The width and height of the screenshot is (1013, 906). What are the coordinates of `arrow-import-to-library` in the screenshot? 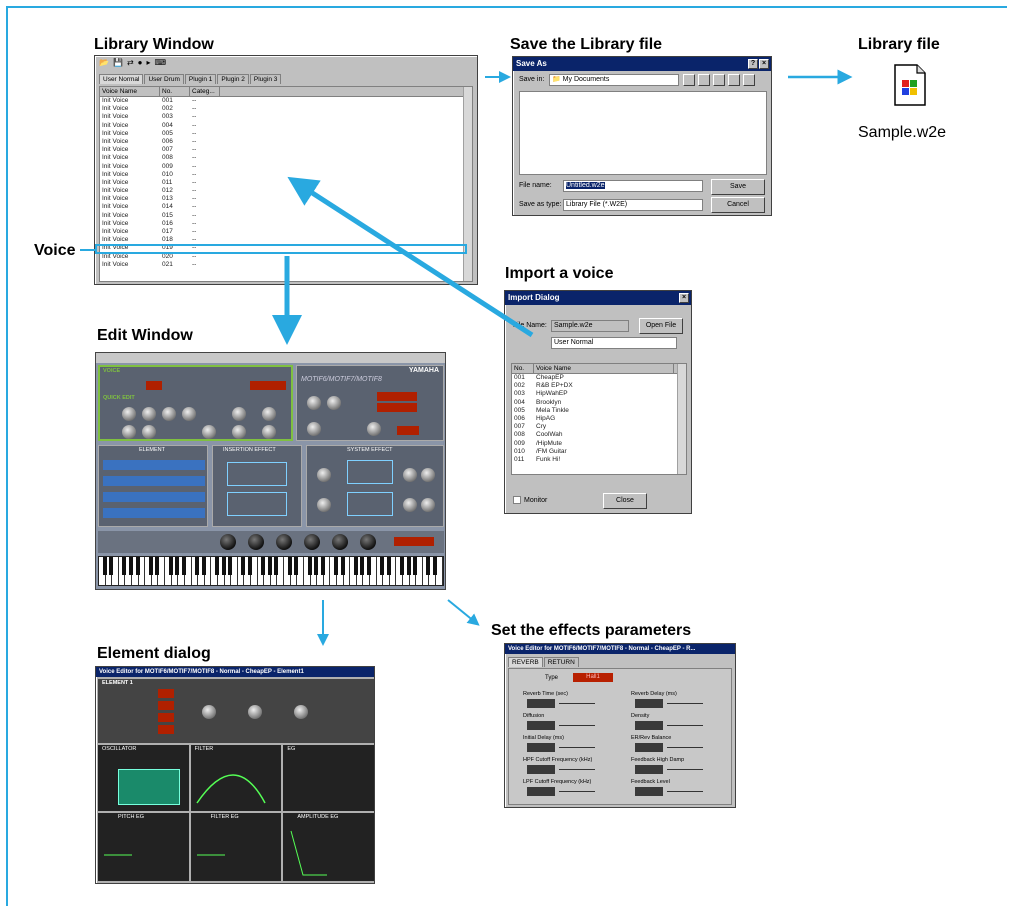 It's located at (410, 257).